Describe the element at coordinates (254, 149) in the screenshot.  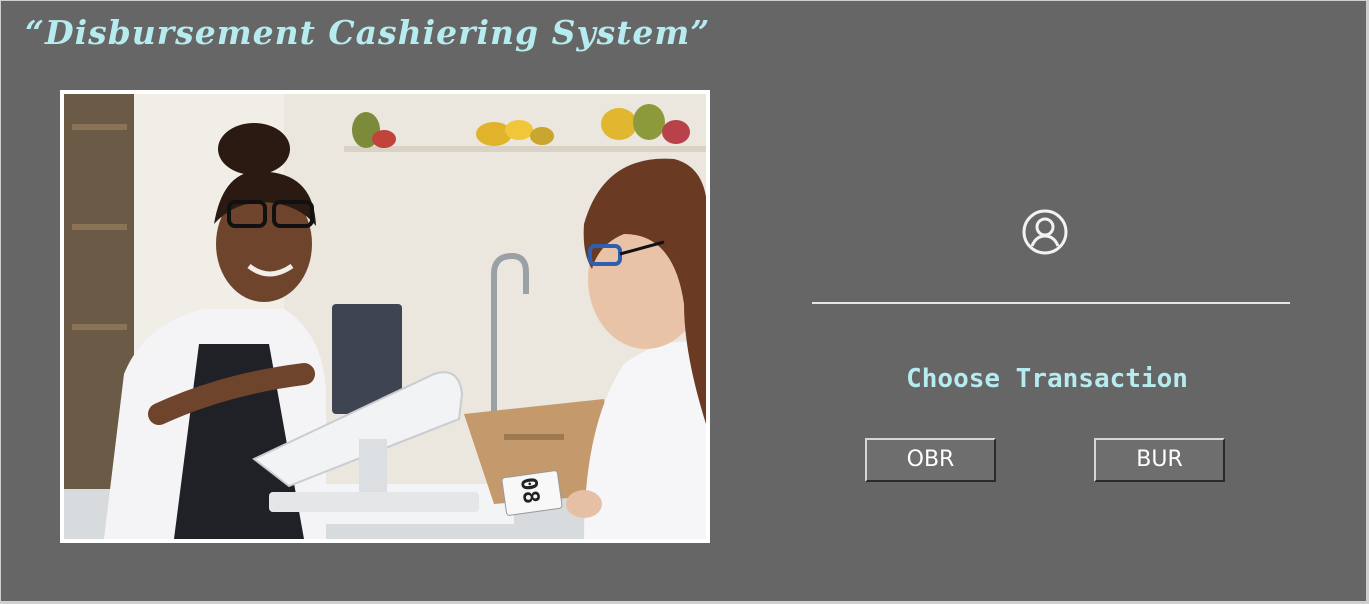
I see `cashier-hair-bun` at that location.